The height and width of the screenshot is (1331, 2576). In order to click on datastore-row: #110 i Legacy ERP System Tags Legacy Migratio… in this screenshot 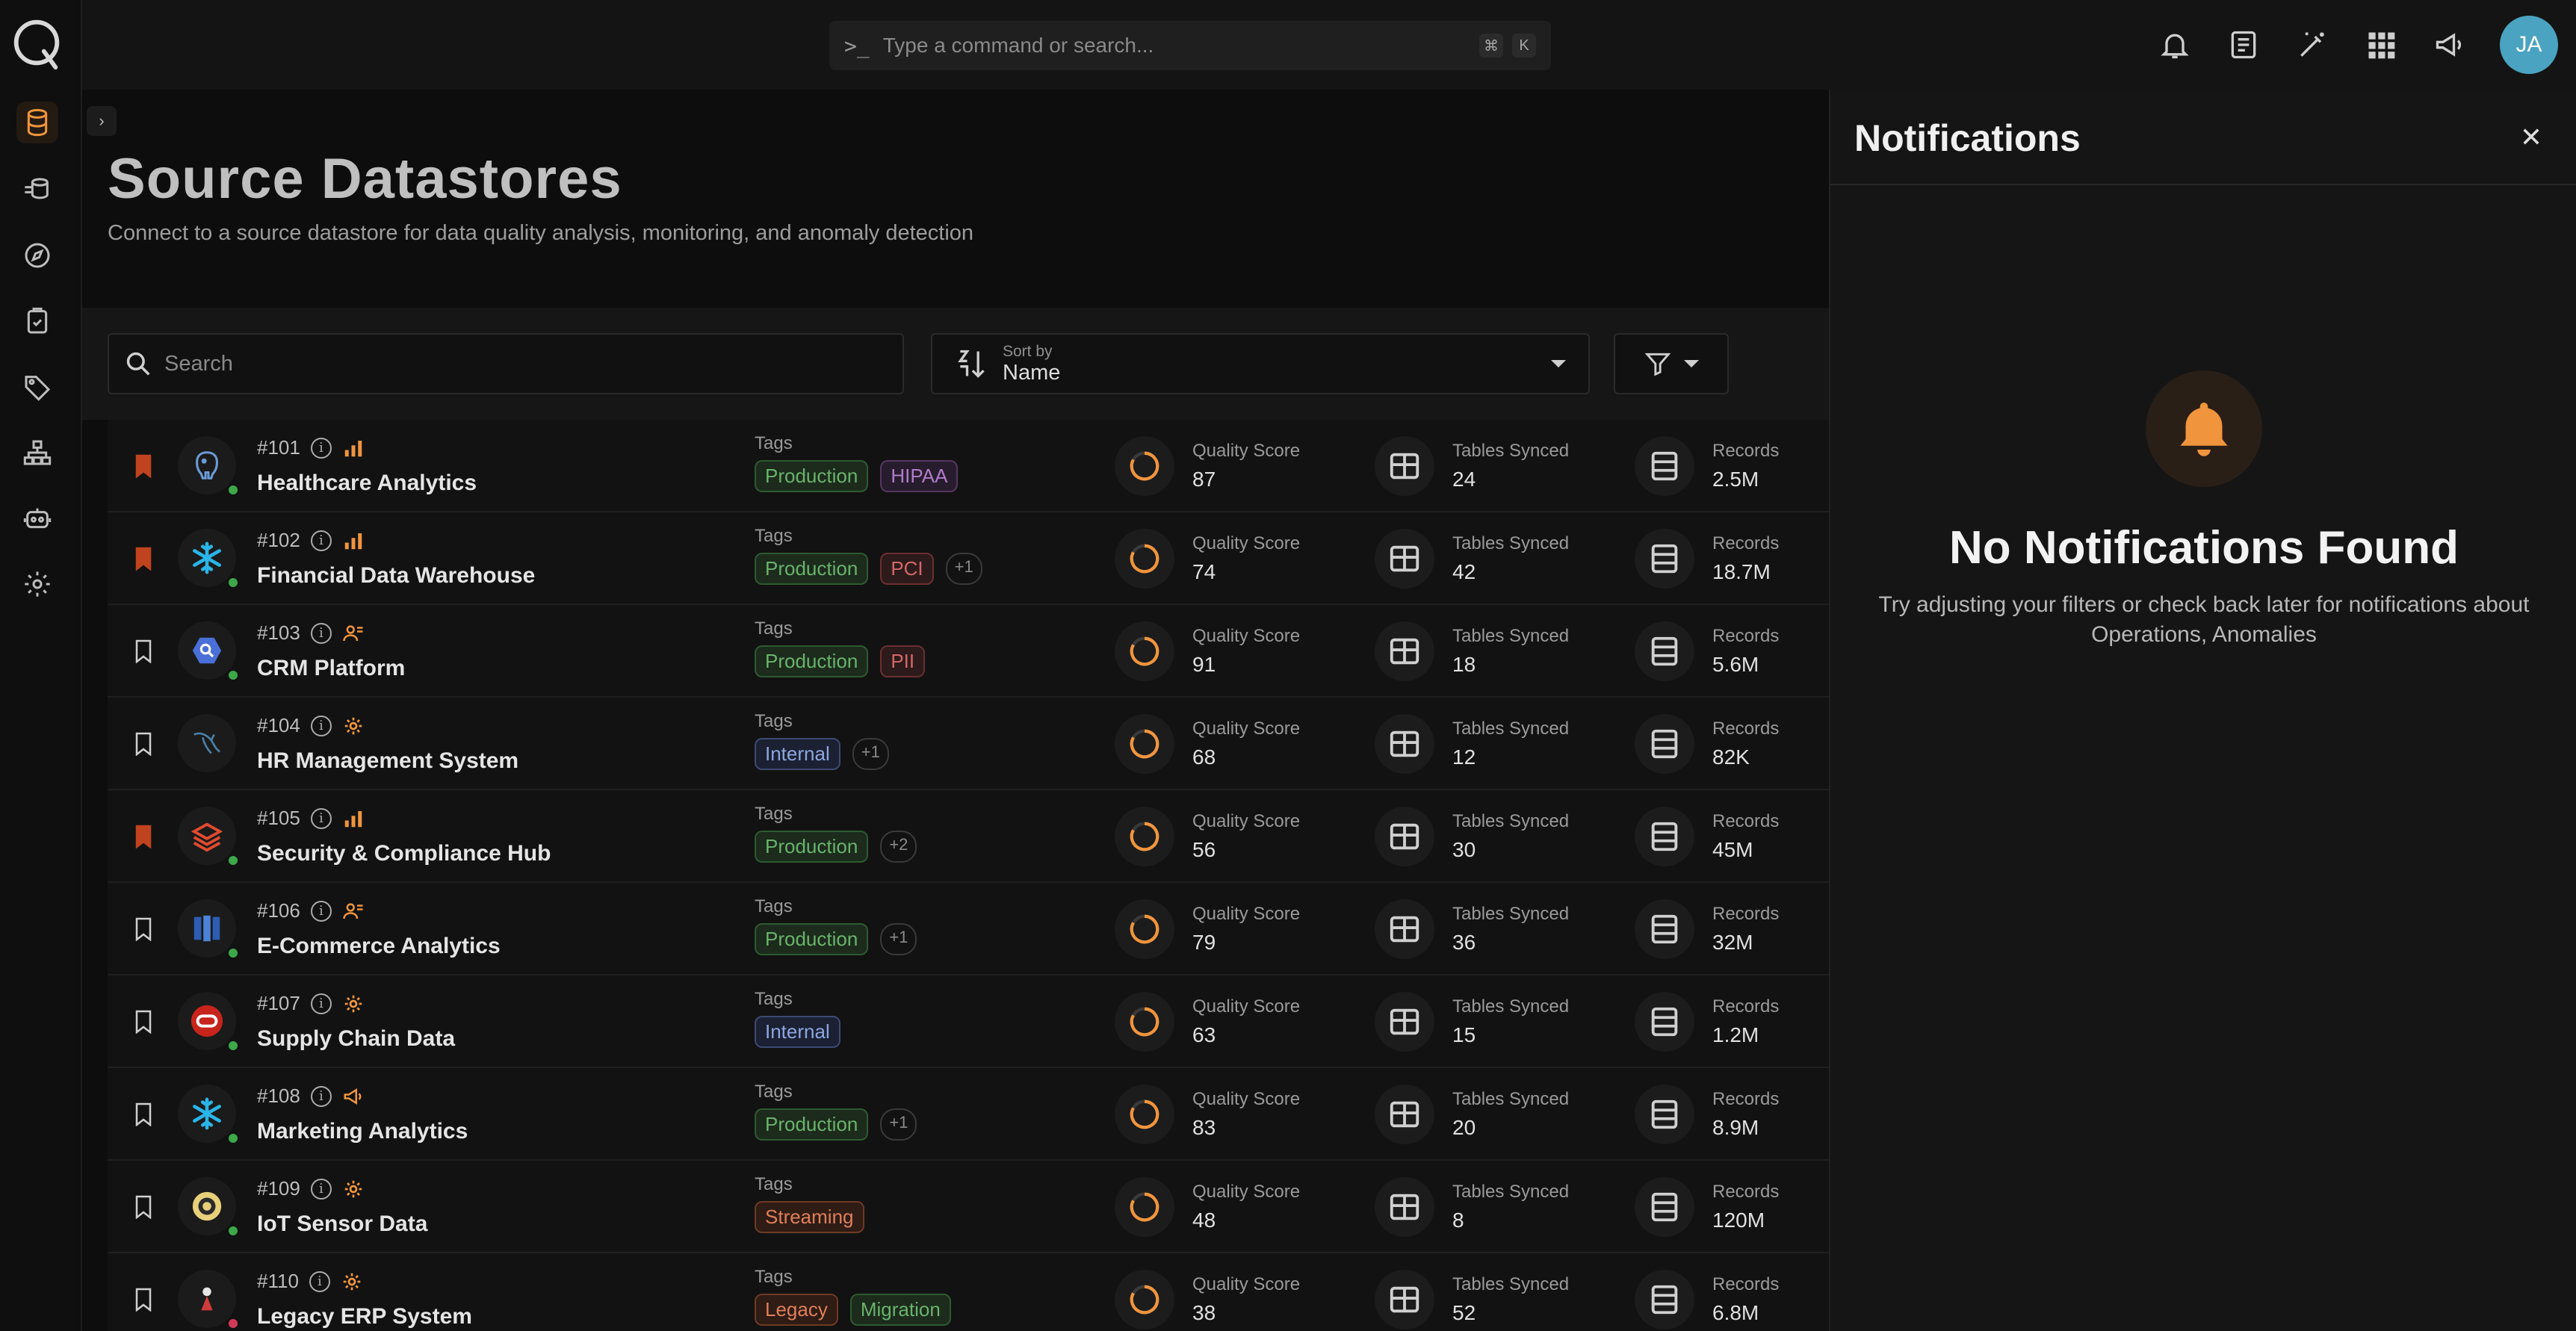, I will do `click(968, 1292)`.